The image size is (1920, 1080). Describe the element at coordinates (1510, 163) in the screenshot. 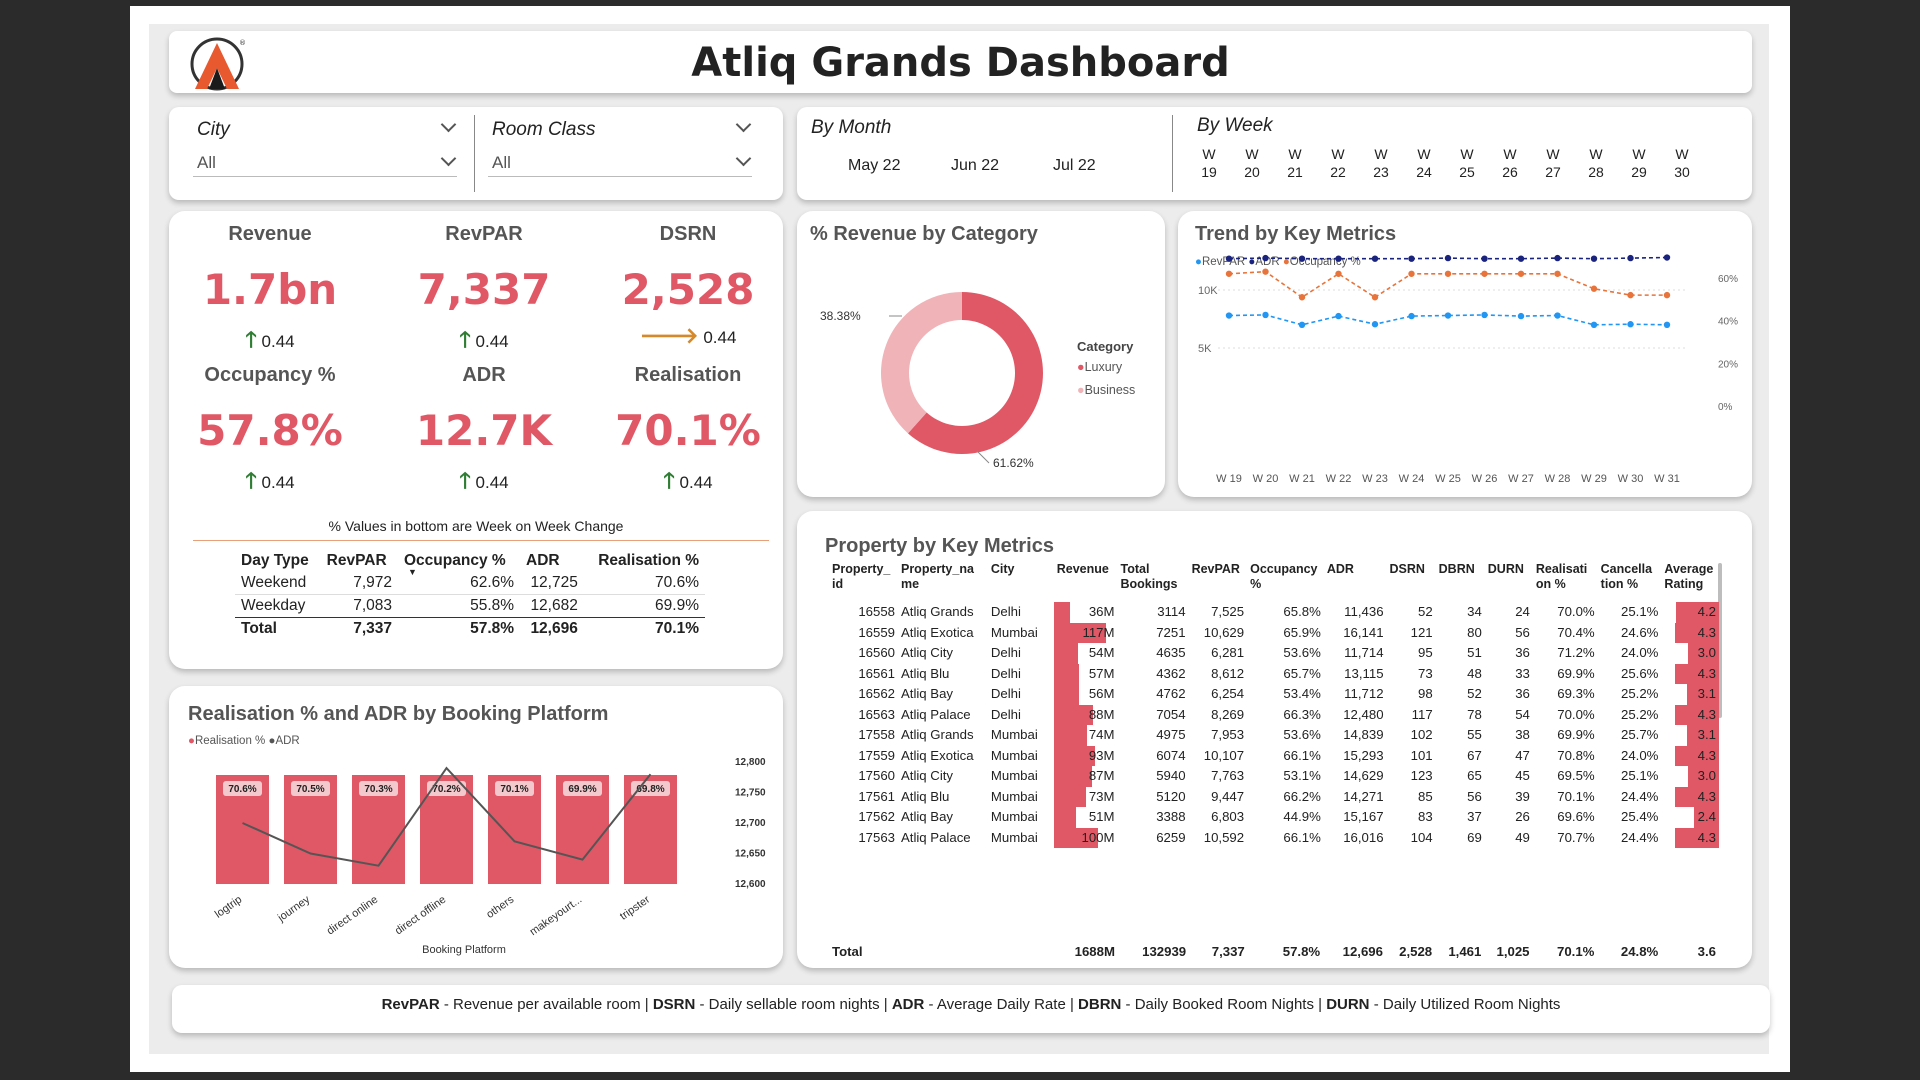

I see `week-option: W 26` at that location.